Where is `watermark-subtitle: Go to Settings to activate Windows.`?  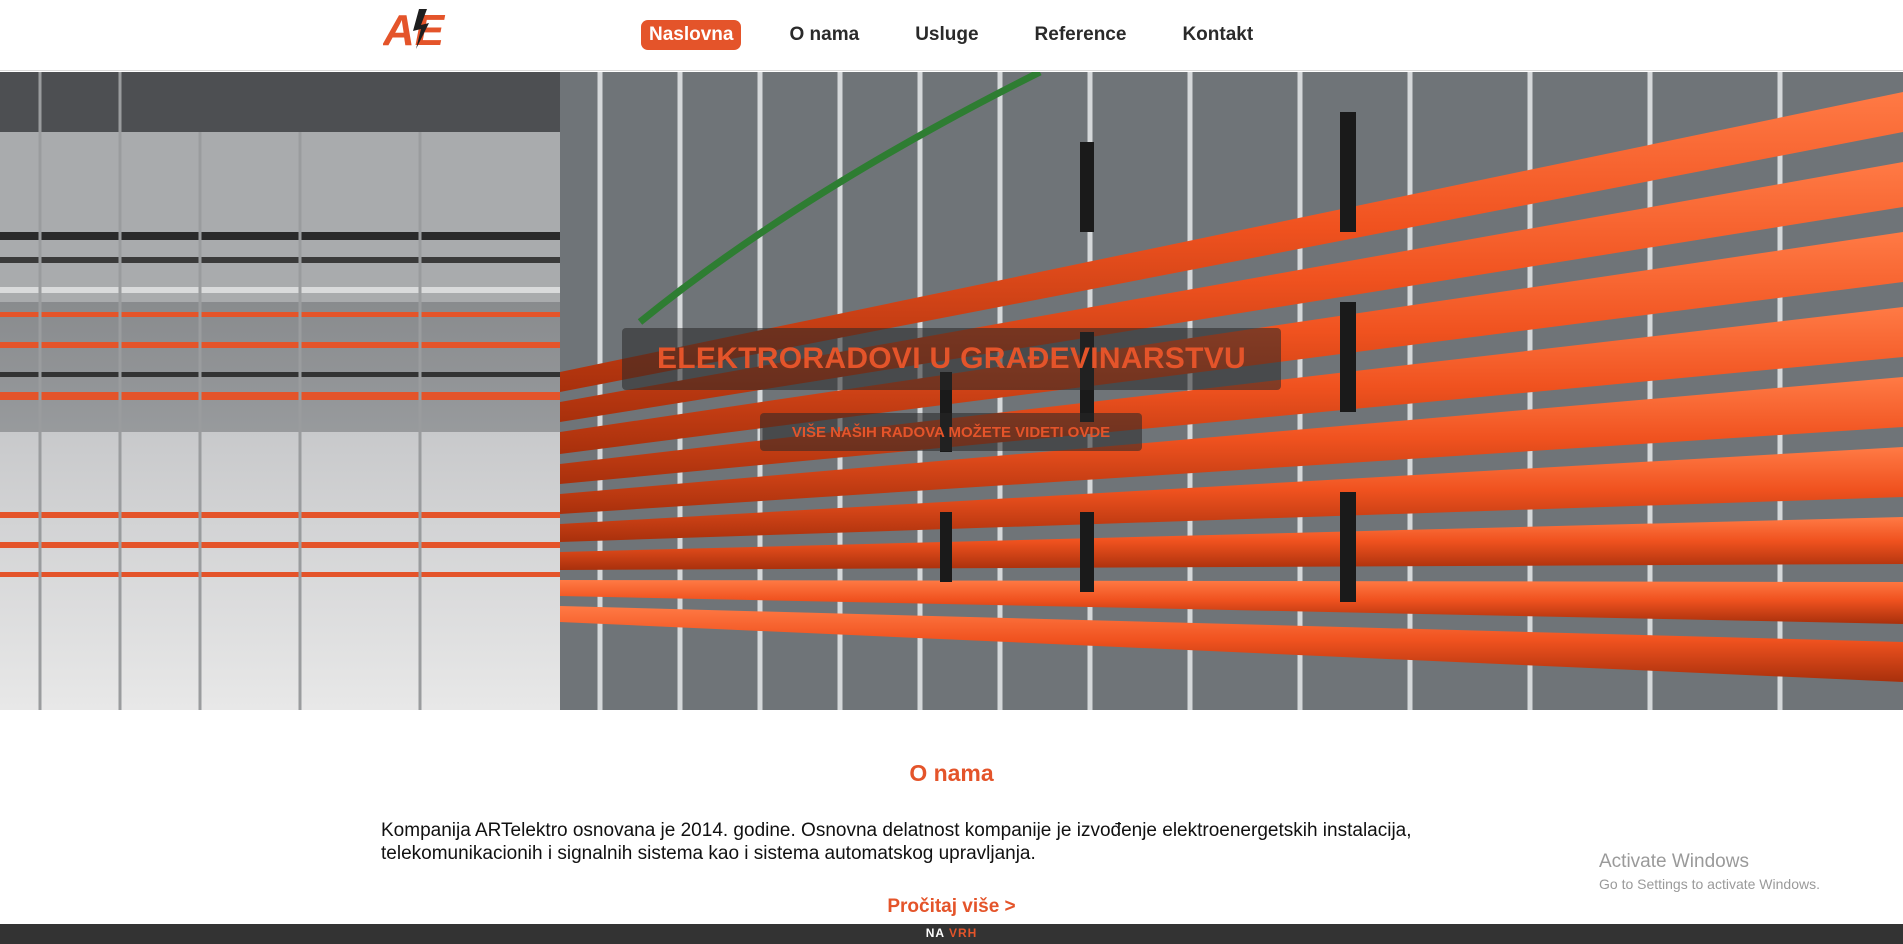
watermark-subtitle: Go to Settings to activate Windows. is located at coordinates (1709, 884).